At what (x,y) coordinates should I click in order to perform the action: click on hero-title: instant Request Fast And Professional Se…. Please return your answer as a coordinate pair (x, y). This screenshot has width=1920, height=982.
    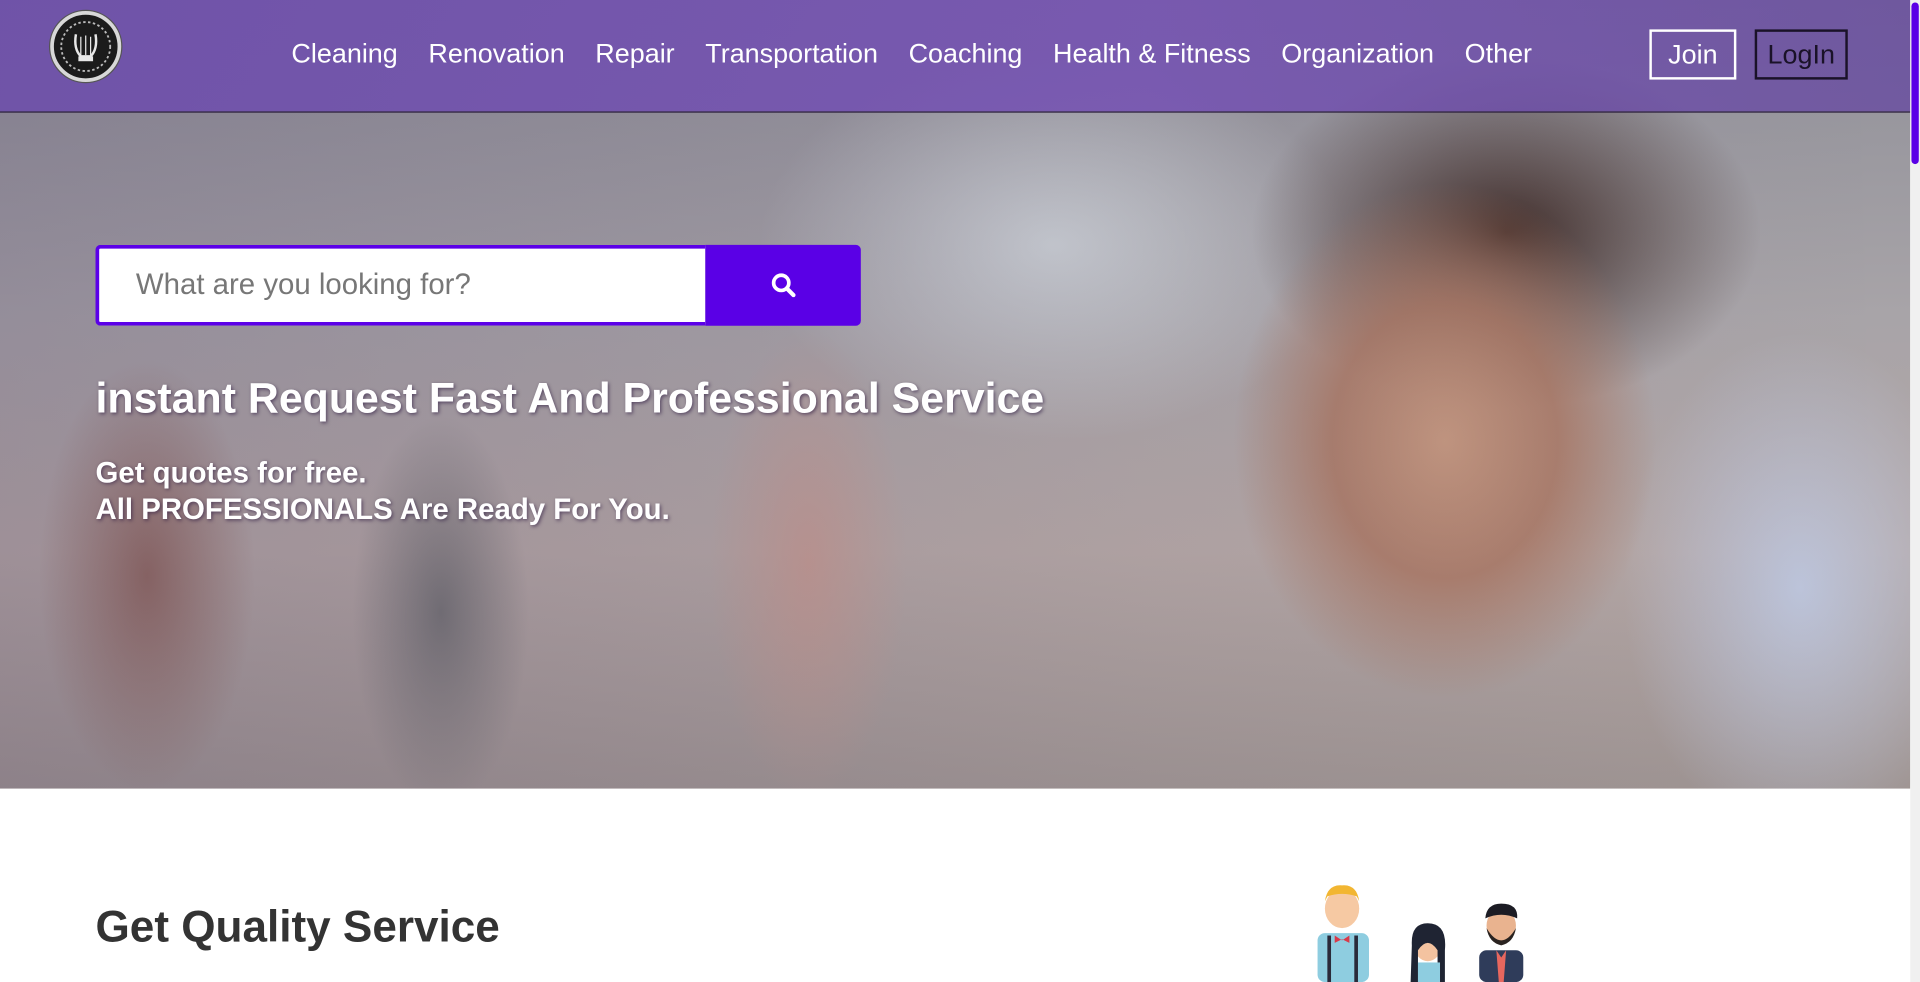
    Looking at the image, I should click on (570, 398).